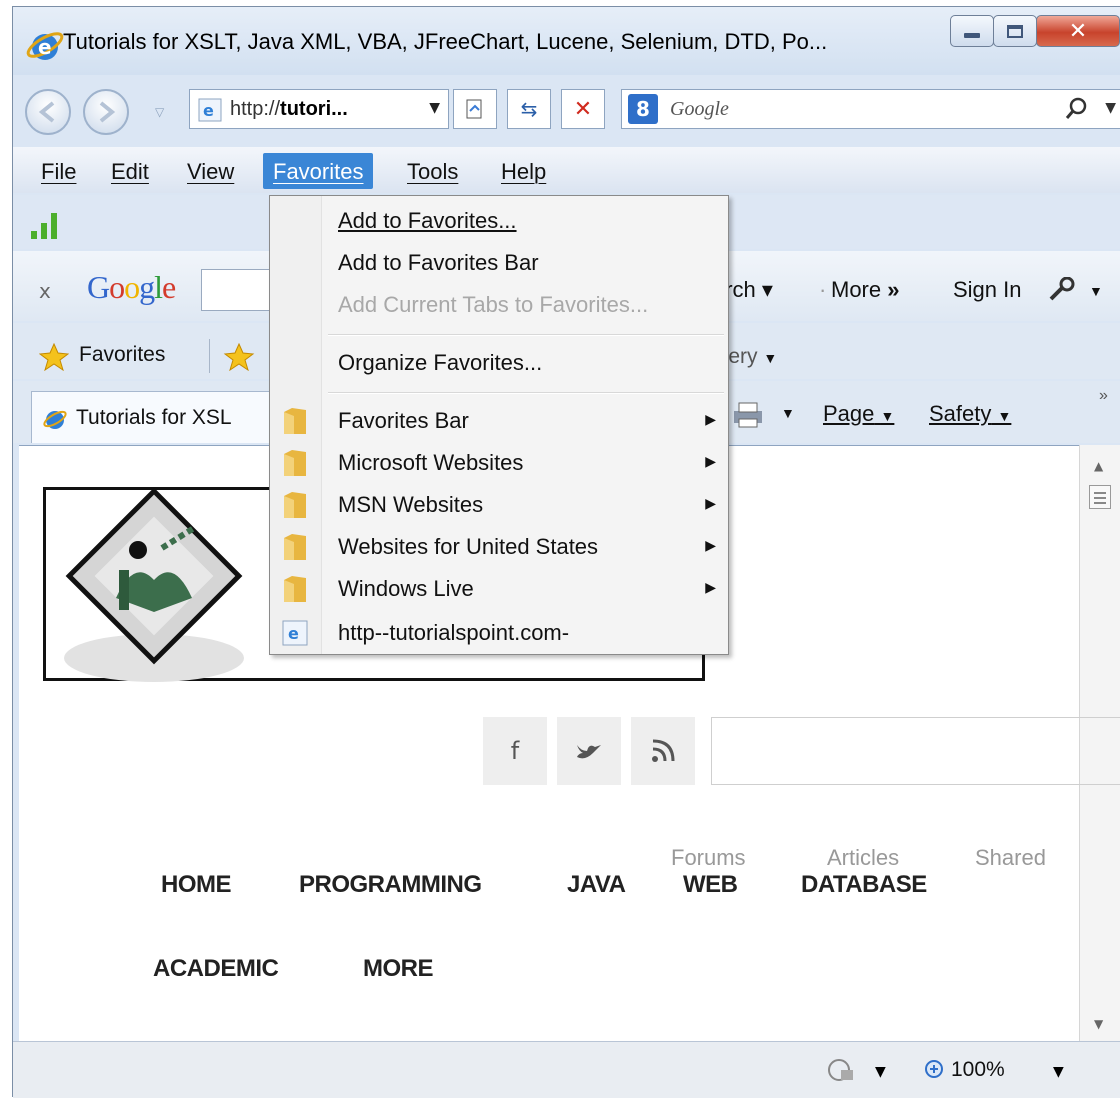  What do you see at coordinates (216, 969) in the screenshot?
I see `nav-academic: ACADEMIC` at bounding box center [216, 969].